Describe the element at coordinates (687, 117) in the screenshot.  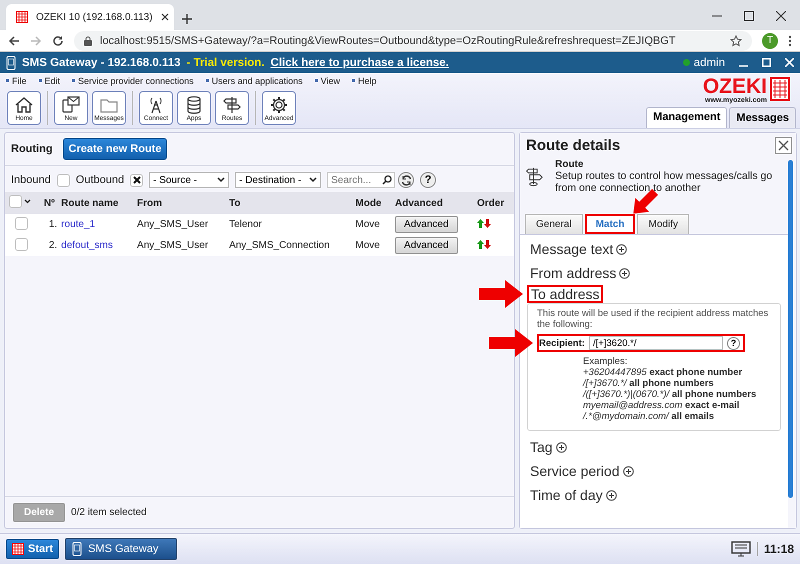
I see `tab: Management` at that location.